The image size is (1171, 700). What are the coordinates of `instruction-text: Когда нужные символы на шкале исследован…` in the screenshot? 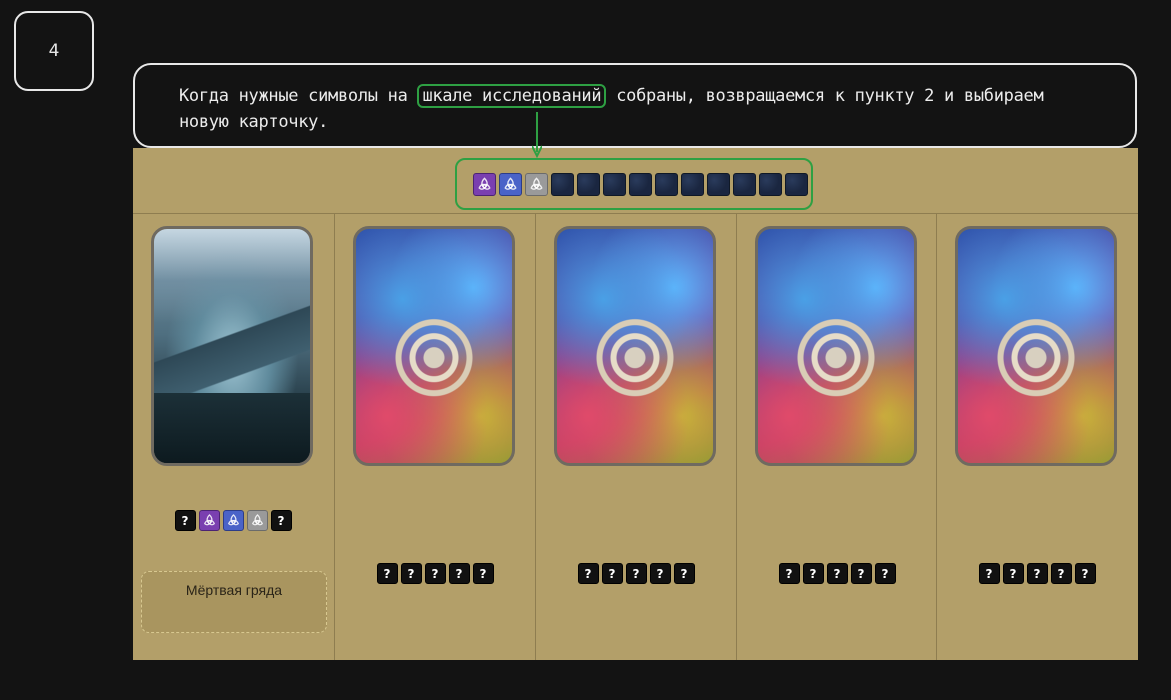 It's located at (629, 109).